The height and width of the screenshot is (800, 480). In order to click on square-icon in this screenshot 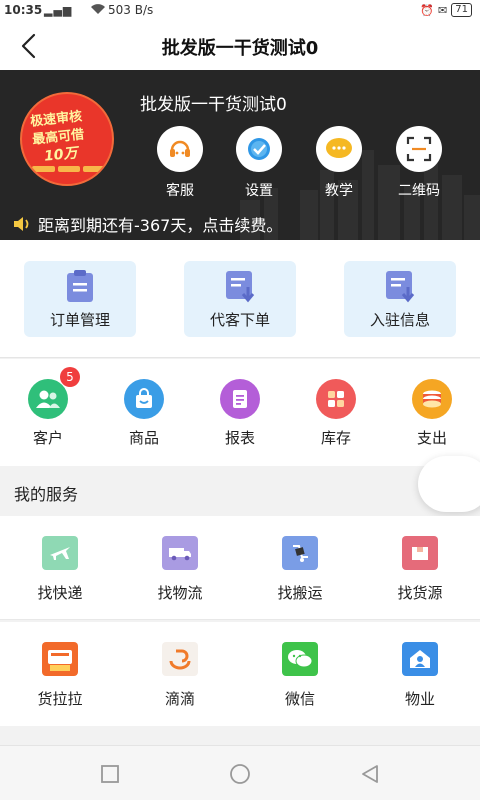, I will do `click(110, 774)`.